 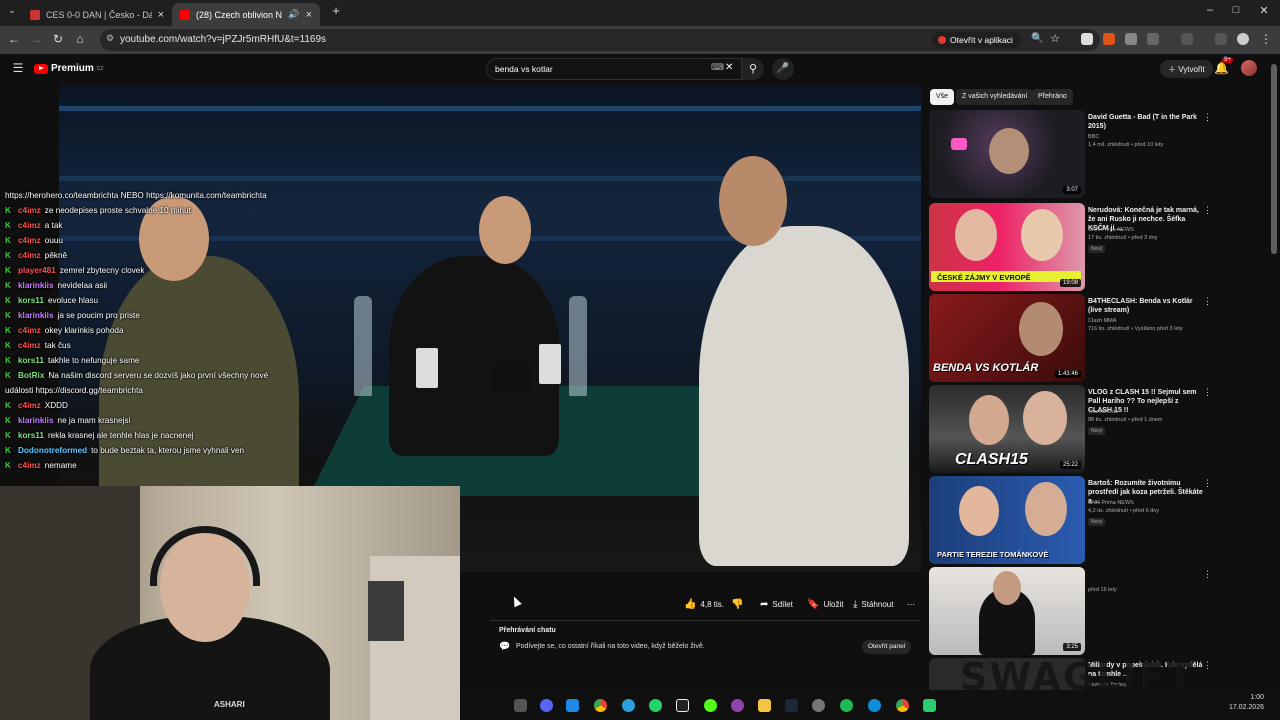 What do you see at coordinates (995, 97) in the screenshot?
I see `chip-from-searches: Z vašich vyhledávání` at bounding box center [995, 97].